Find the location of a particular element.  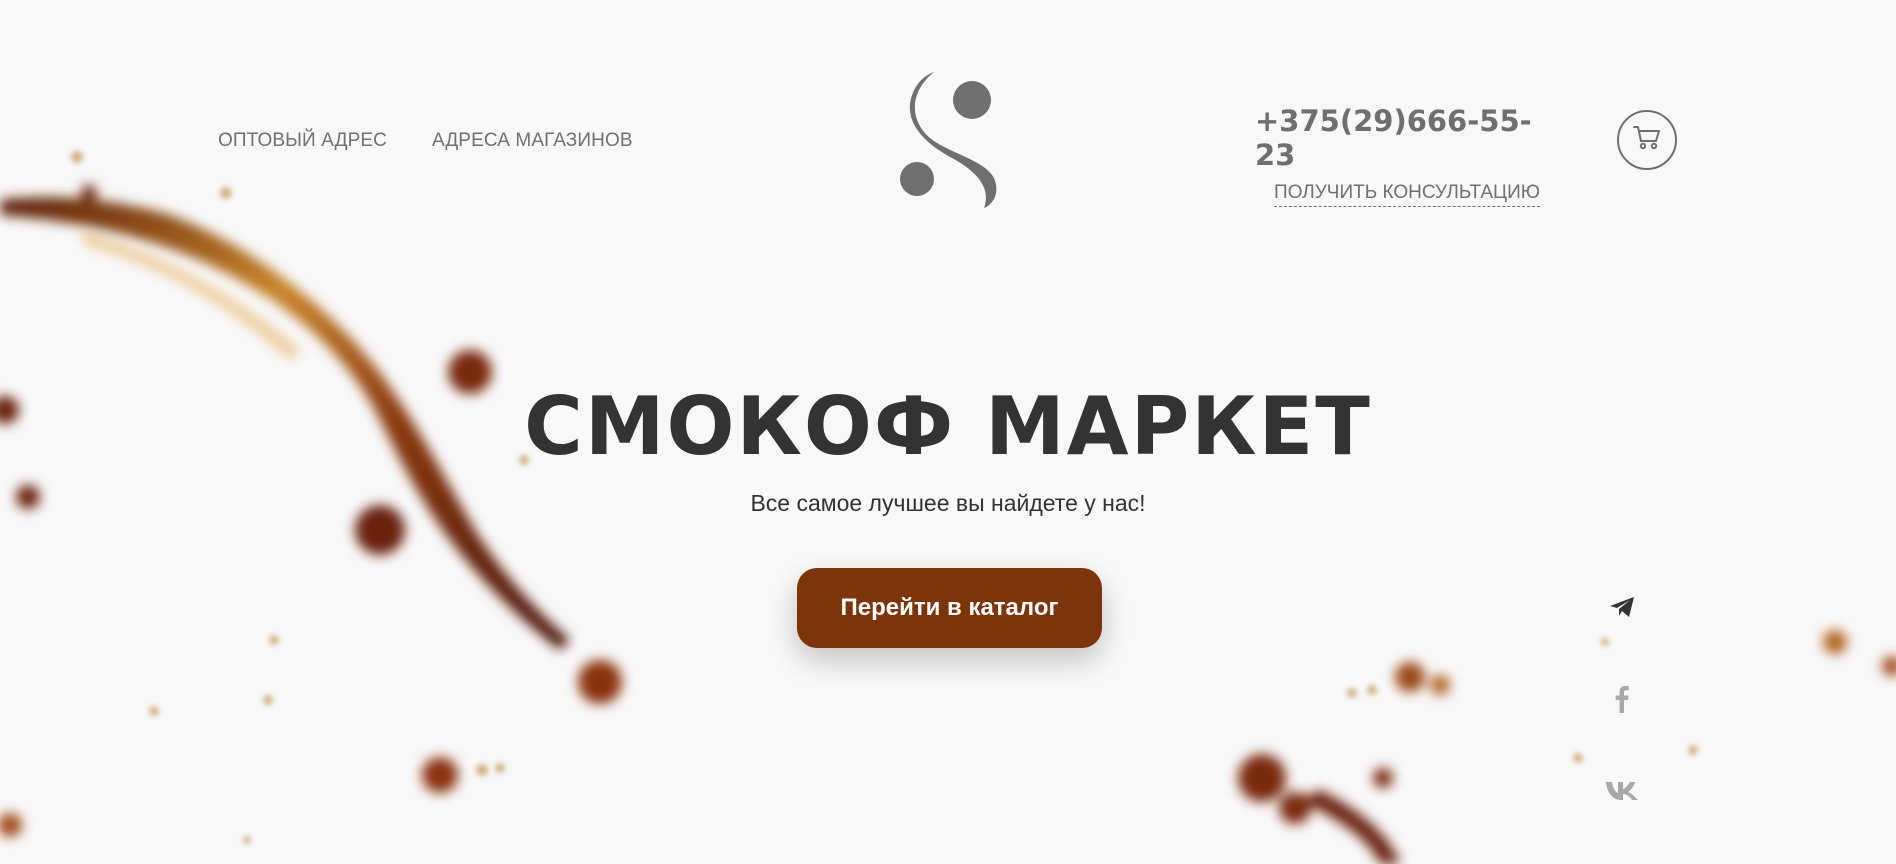

go-to-catalog-button: Перейти в каталог is located at coordinates (949, 608).